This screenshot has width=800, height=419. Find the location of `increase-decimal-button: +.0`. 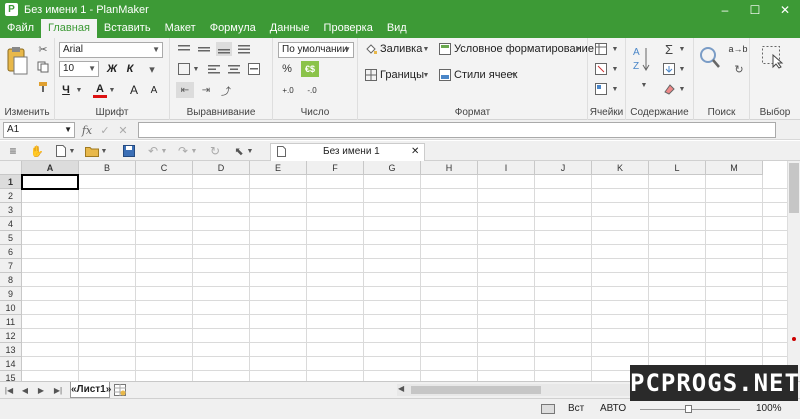

increase-decimal-button: +.0 is located at coordinates (288, 90).